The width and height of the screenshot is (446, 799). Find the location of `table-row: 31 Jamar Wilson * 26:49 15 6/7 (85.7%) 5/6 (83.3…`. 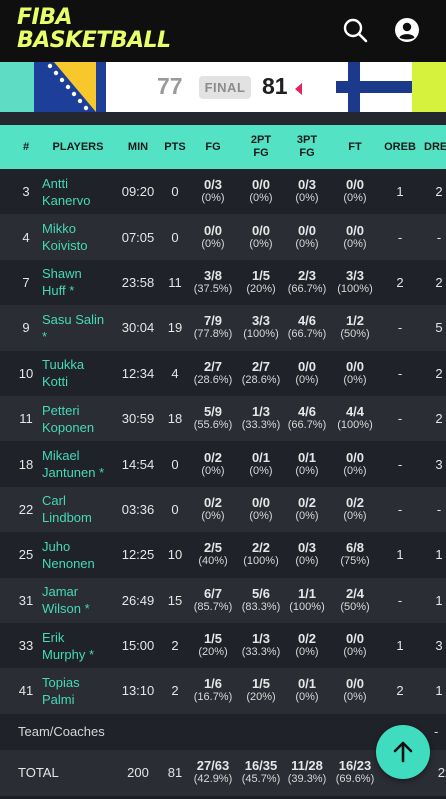

table-row: 31 Jamar Wilson * 26:49 15 6/7 (85.7%) 5/6 (83.3… is located at coordinates (223, 600).